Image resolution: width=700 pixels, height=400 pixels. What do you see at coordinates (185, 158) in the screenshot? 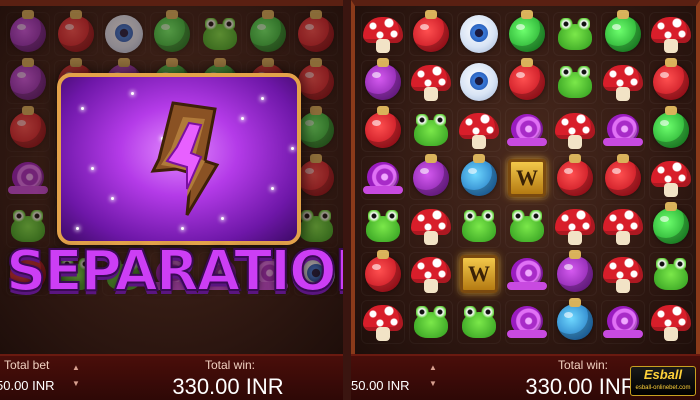
I see `lightning-rune-icon` at bounding box center [185, 158].